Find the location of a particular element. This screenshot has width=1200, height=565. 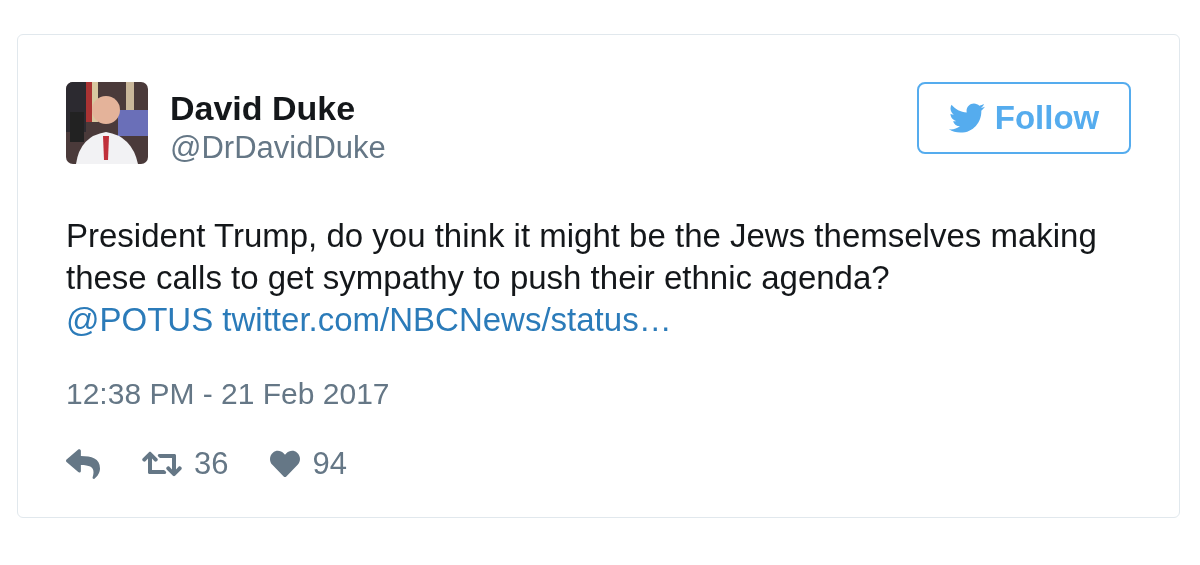

action-count: 94 is located at coordinates (329, 464).